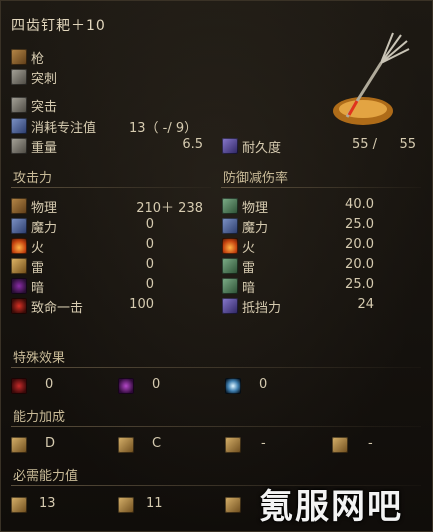 The image size is (433, 532). What do you see at coordinates (39, 358) in the screenshot?
I see `effects-header: 特殊效果` at bounding box center [39, 358].